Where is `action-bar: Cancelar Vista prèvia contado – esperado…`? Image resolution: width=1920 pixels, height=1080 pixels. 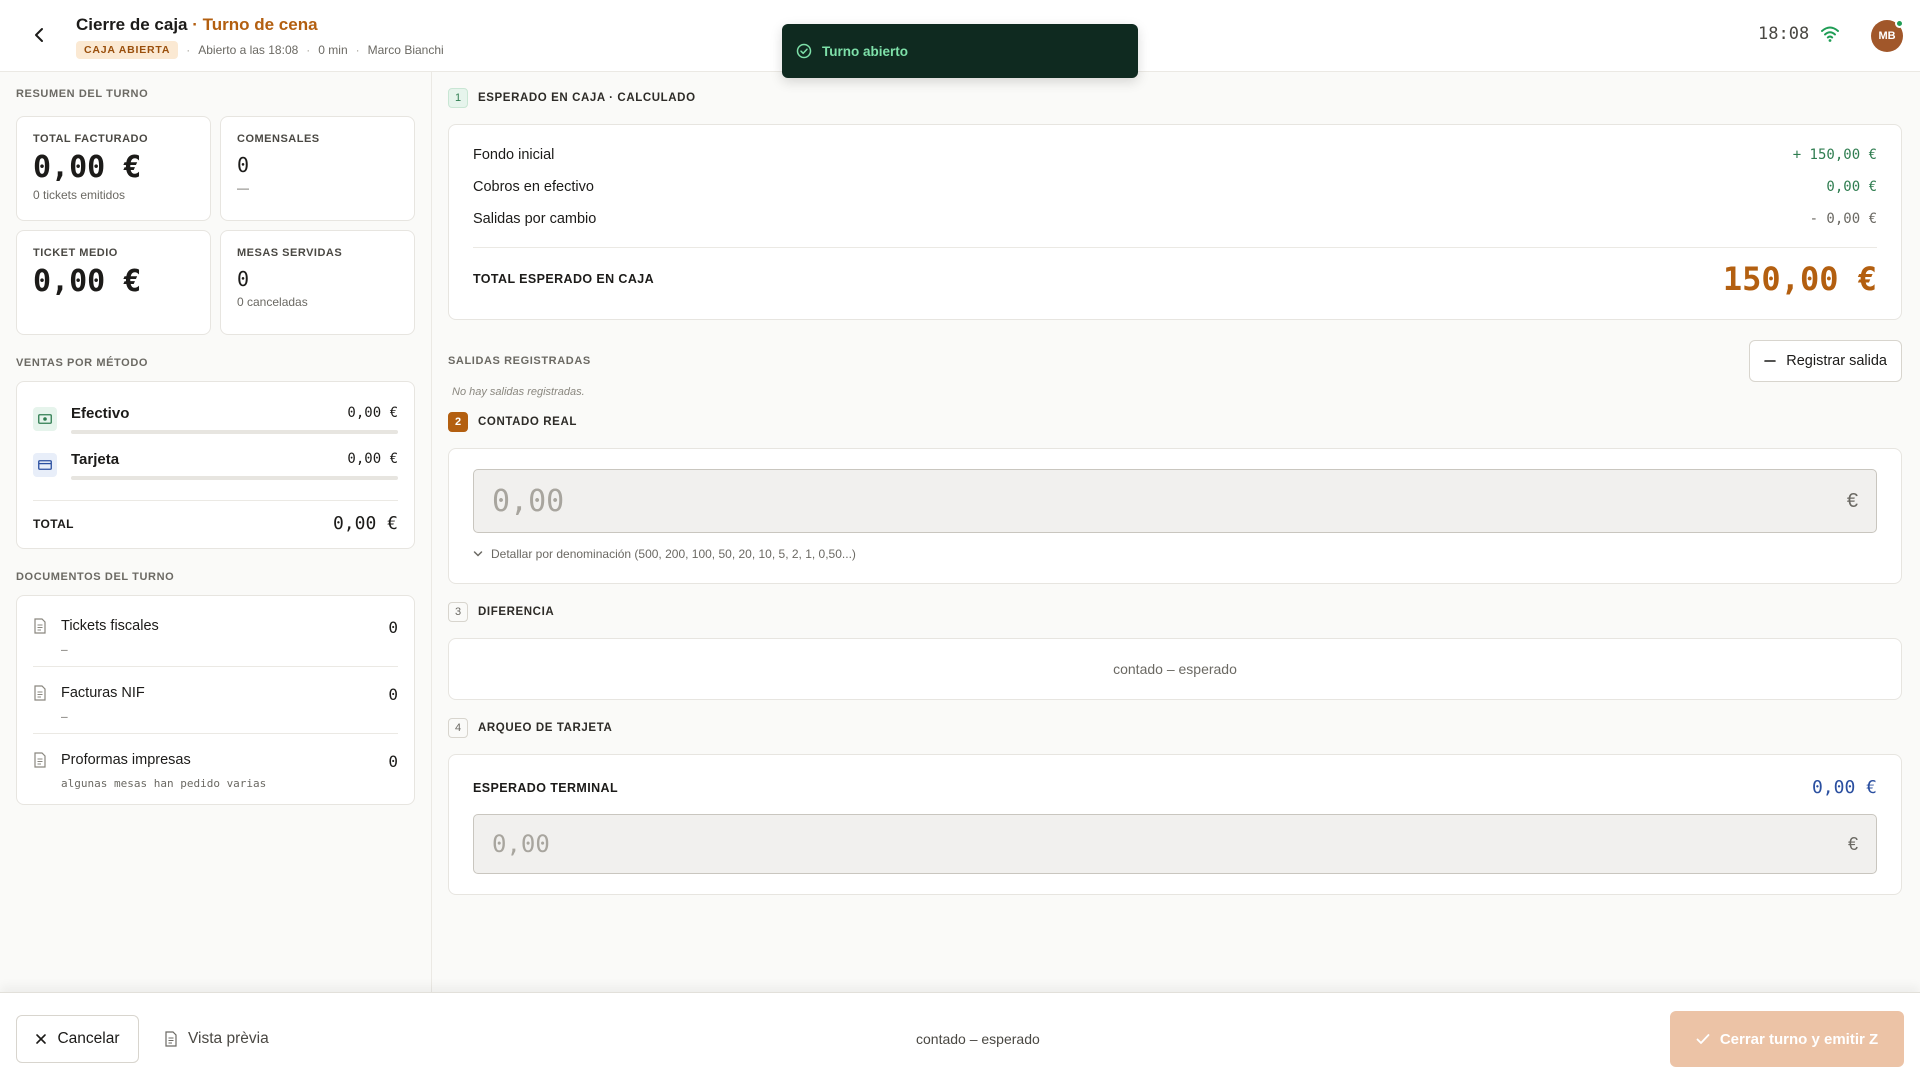
action-bar: Cancelar Vista prèvia contado – esperado… is located at coordinates (960, 1036).